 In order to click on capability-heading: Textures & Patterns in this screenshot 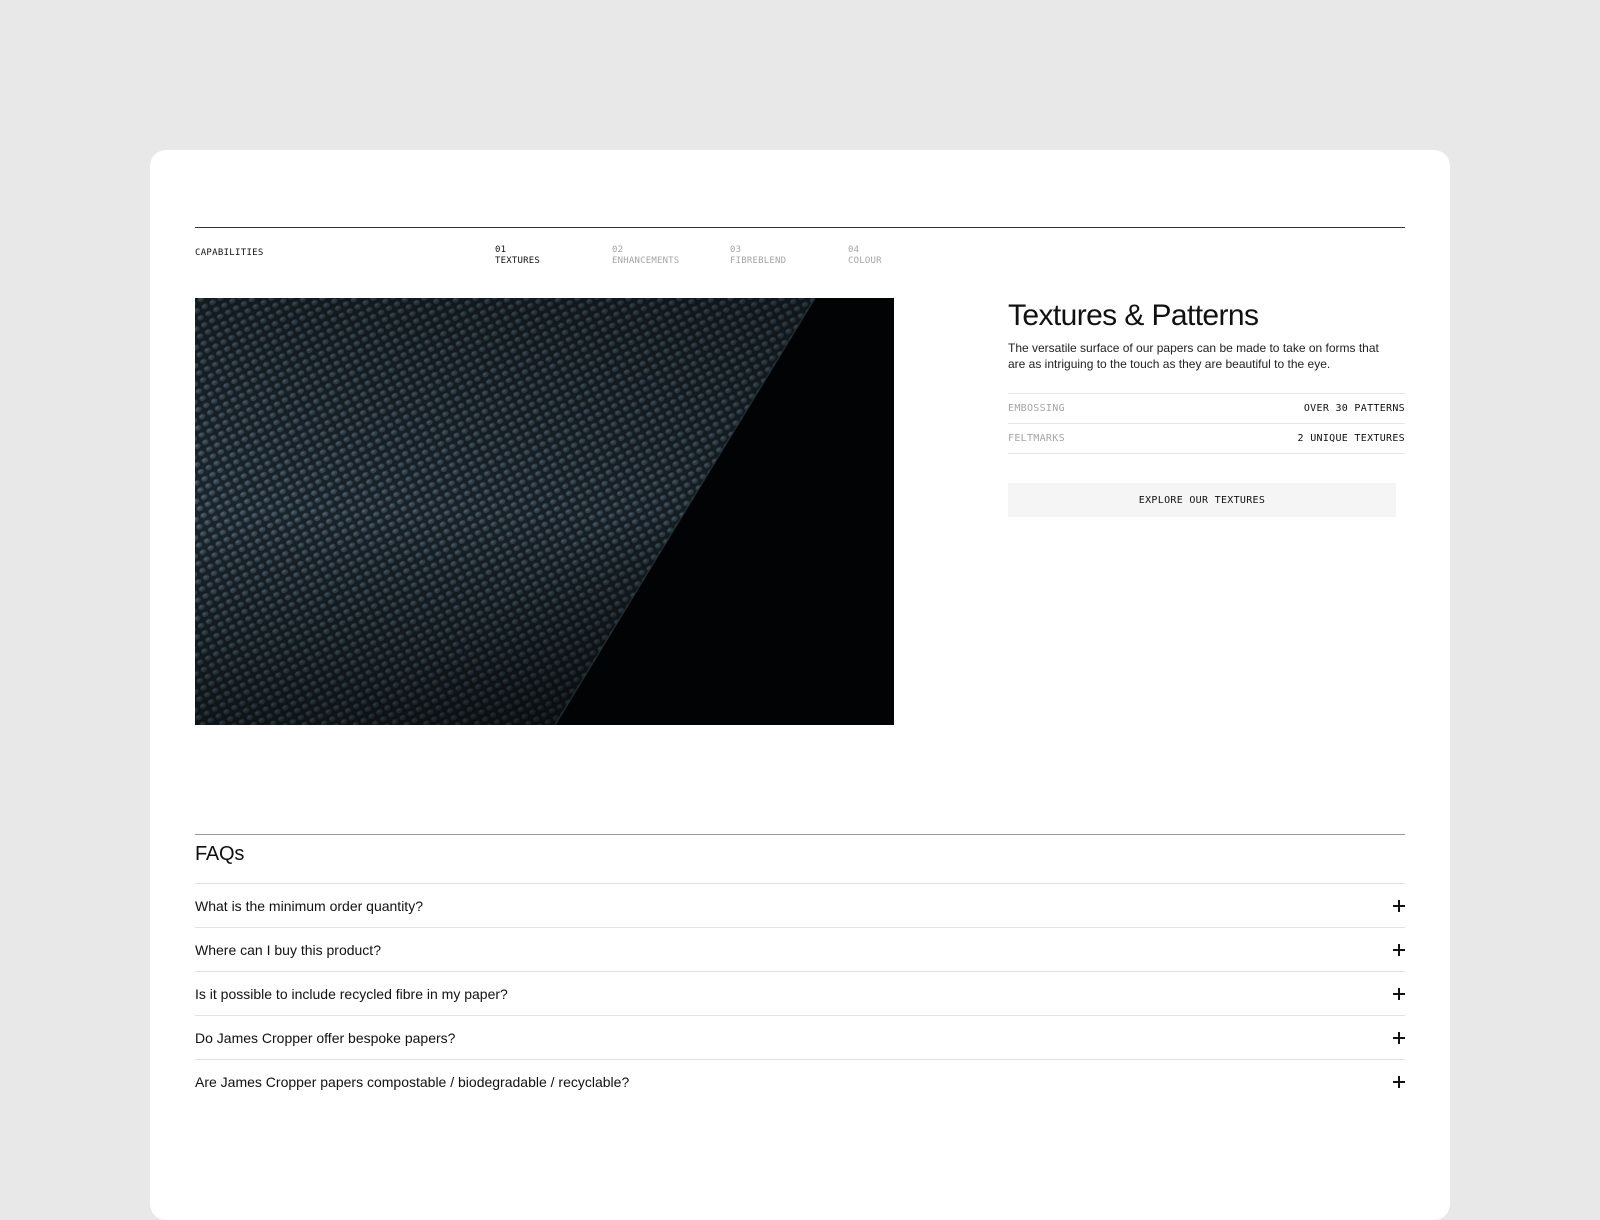, I will do `click(1133, 315)`.